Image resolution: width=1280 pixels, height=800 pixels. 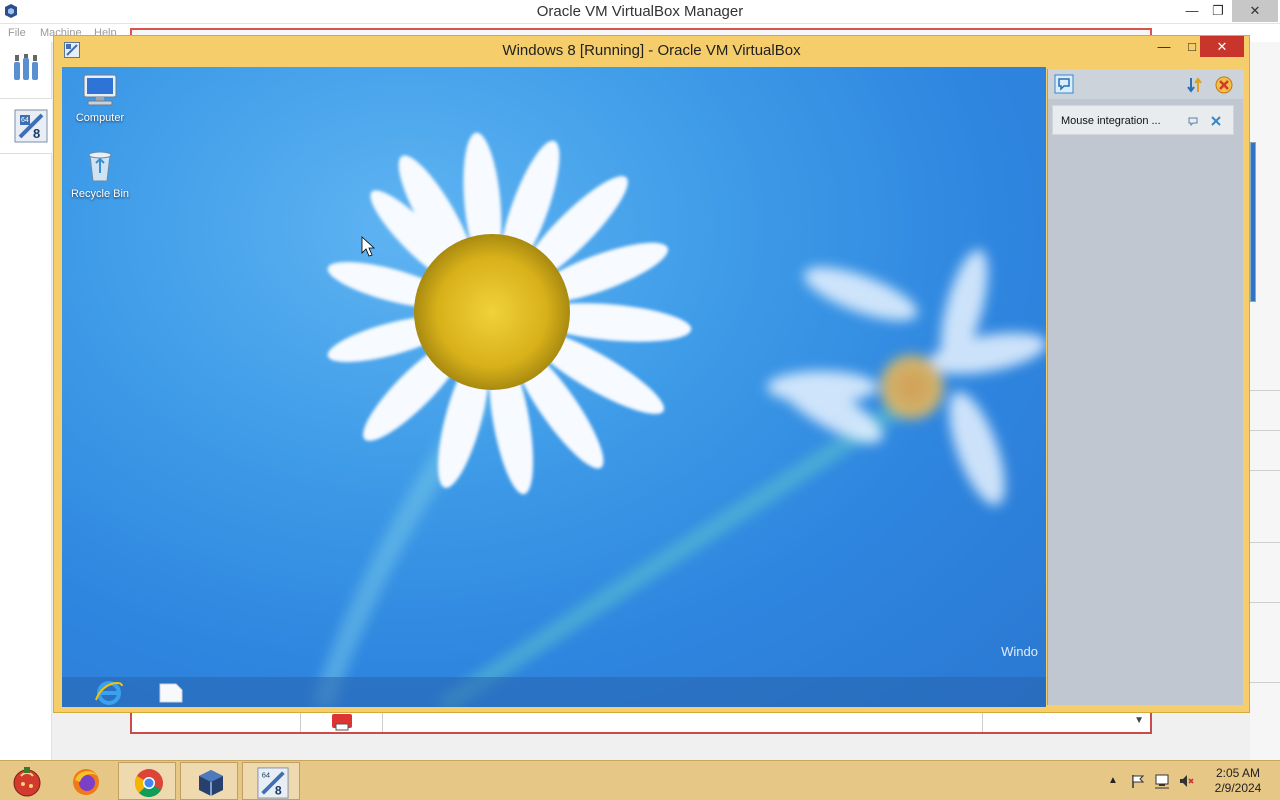 I want to click on manager-close-button: ✕, so click(x=1255, y=11).